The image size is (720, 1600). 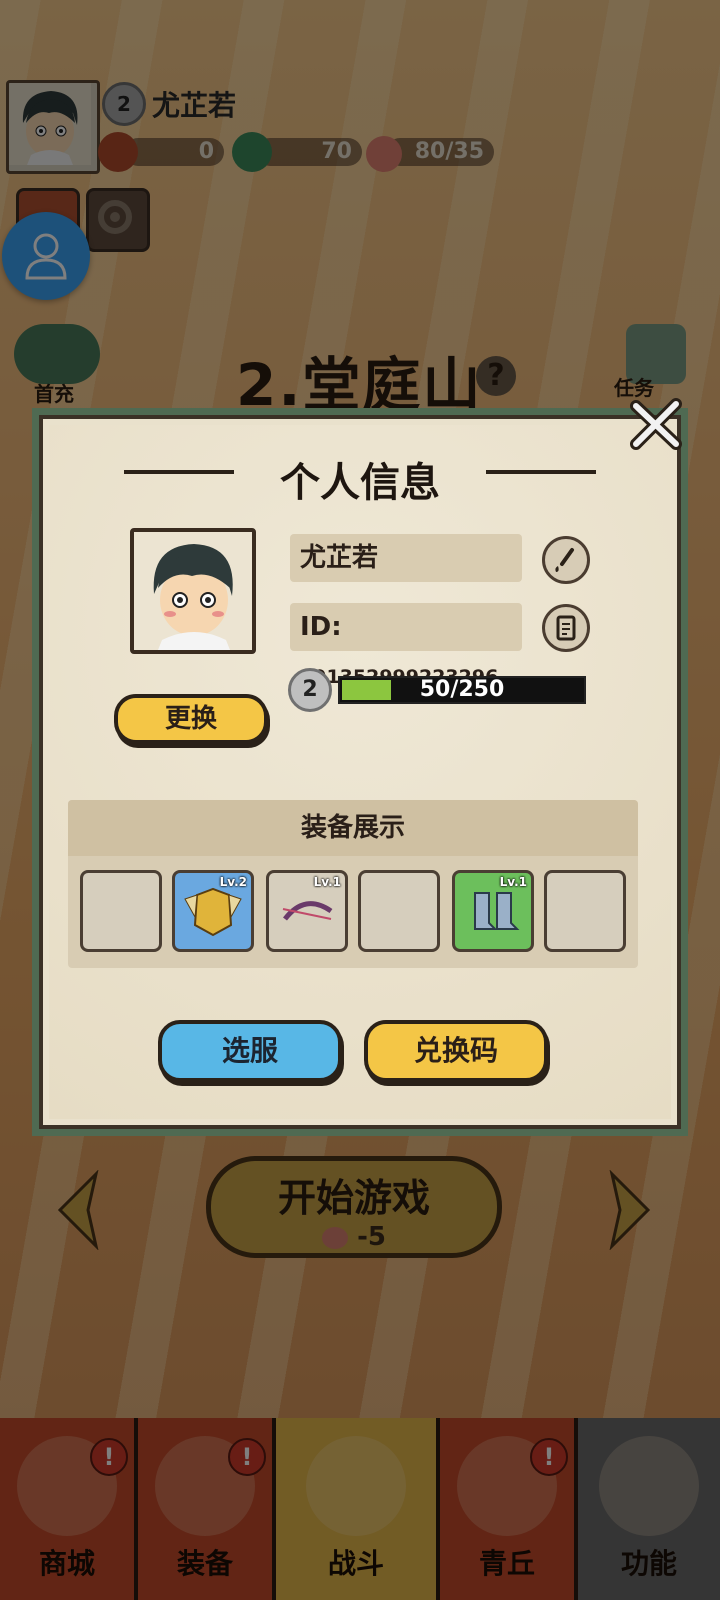 I want to click on xp-text: 50/250, so click(x=462, y=689).